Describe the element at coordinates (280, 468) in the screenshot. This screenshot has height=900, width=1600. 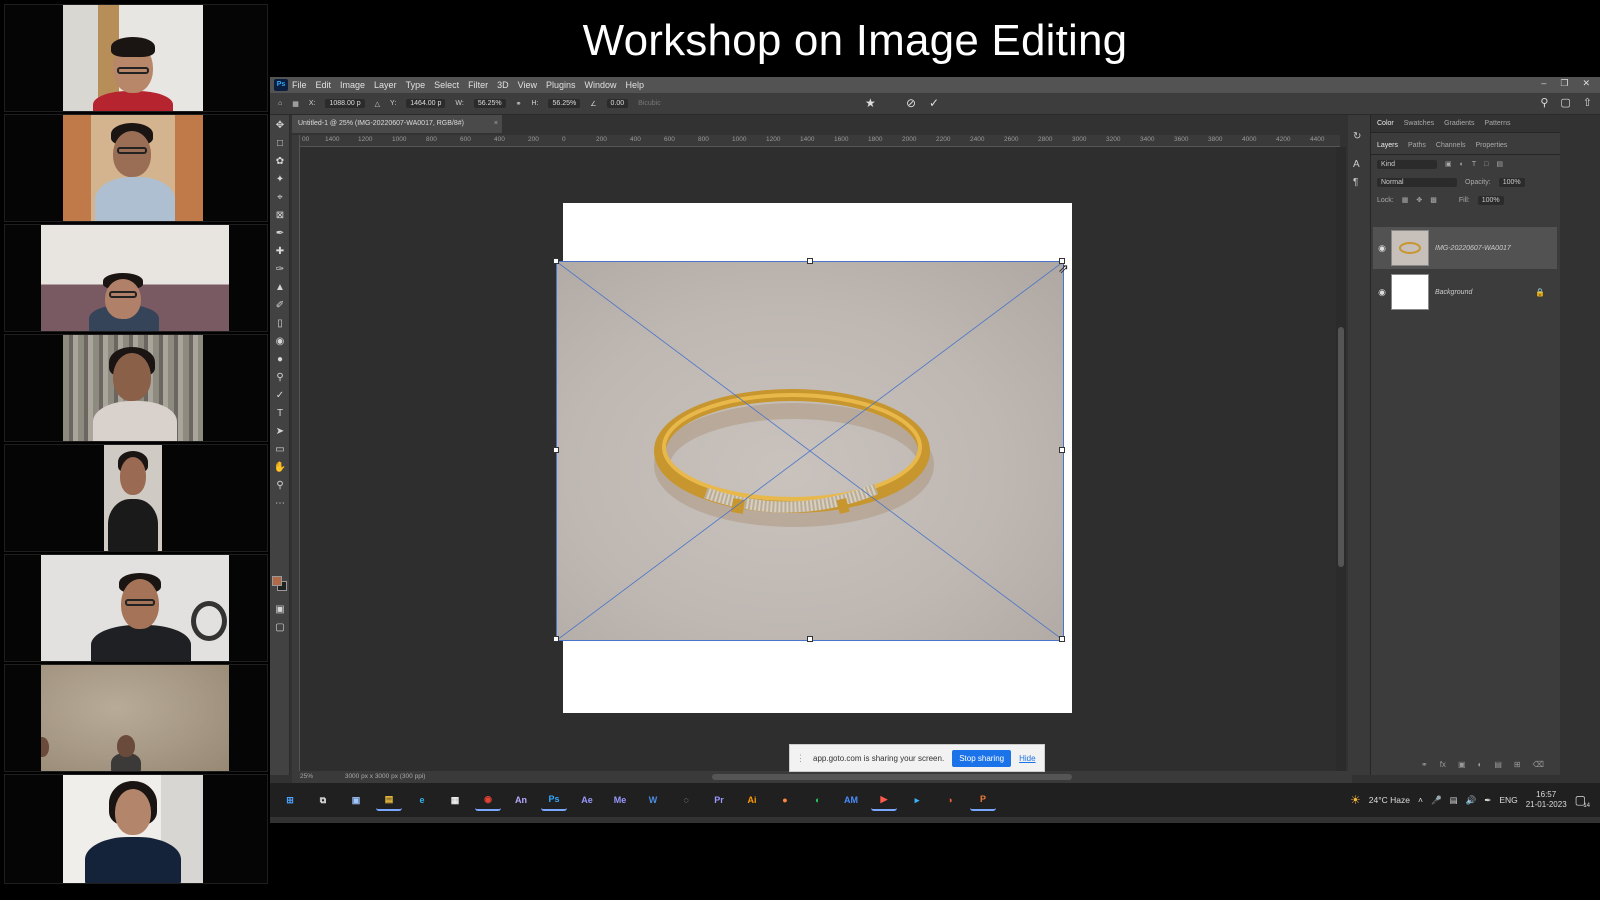
I see `hand-tool-icon: ✋` at that location.